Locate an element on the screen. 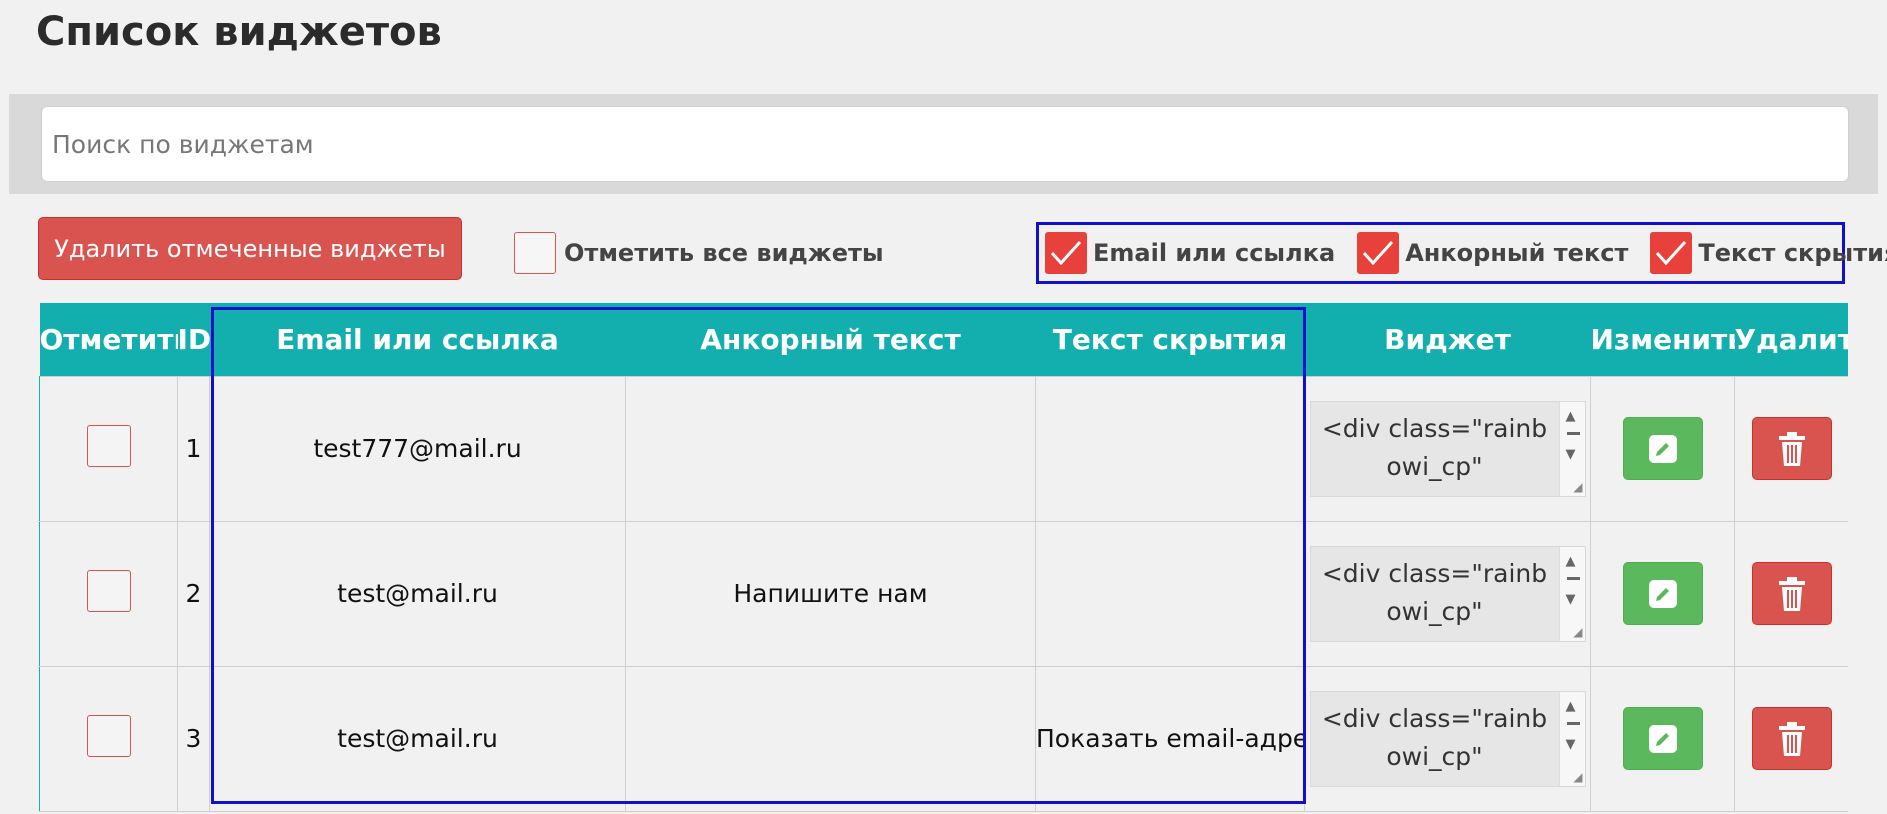 This screenshot has height=814, width=1887. check-all-label: Отметить все виджеты is located at coordinates (724, 253).